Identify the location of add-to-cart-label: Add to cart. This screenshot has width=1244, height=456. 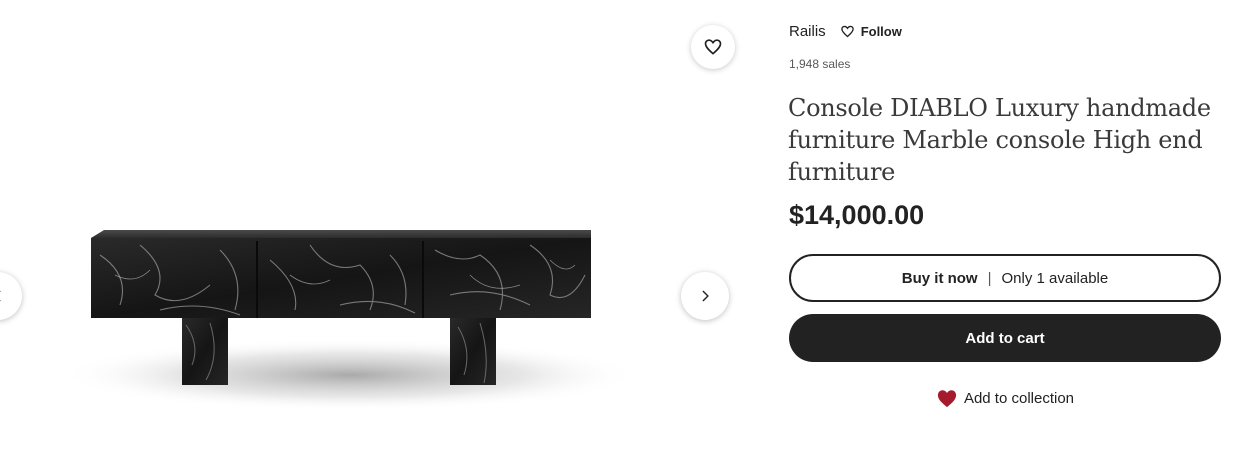
(1005, 338).